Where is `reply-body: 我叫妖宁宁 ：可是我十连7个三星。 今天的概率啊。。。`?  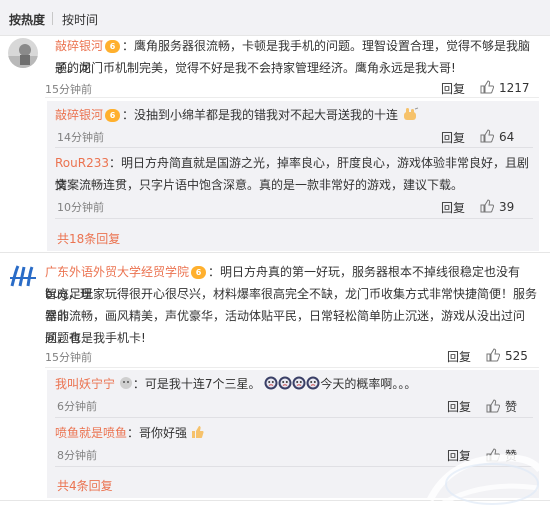
reply-body: 我叫妖宁宁 ：可是我十连7个三星。 今天的概率啊。。。 is located at coordinates (295, 384).